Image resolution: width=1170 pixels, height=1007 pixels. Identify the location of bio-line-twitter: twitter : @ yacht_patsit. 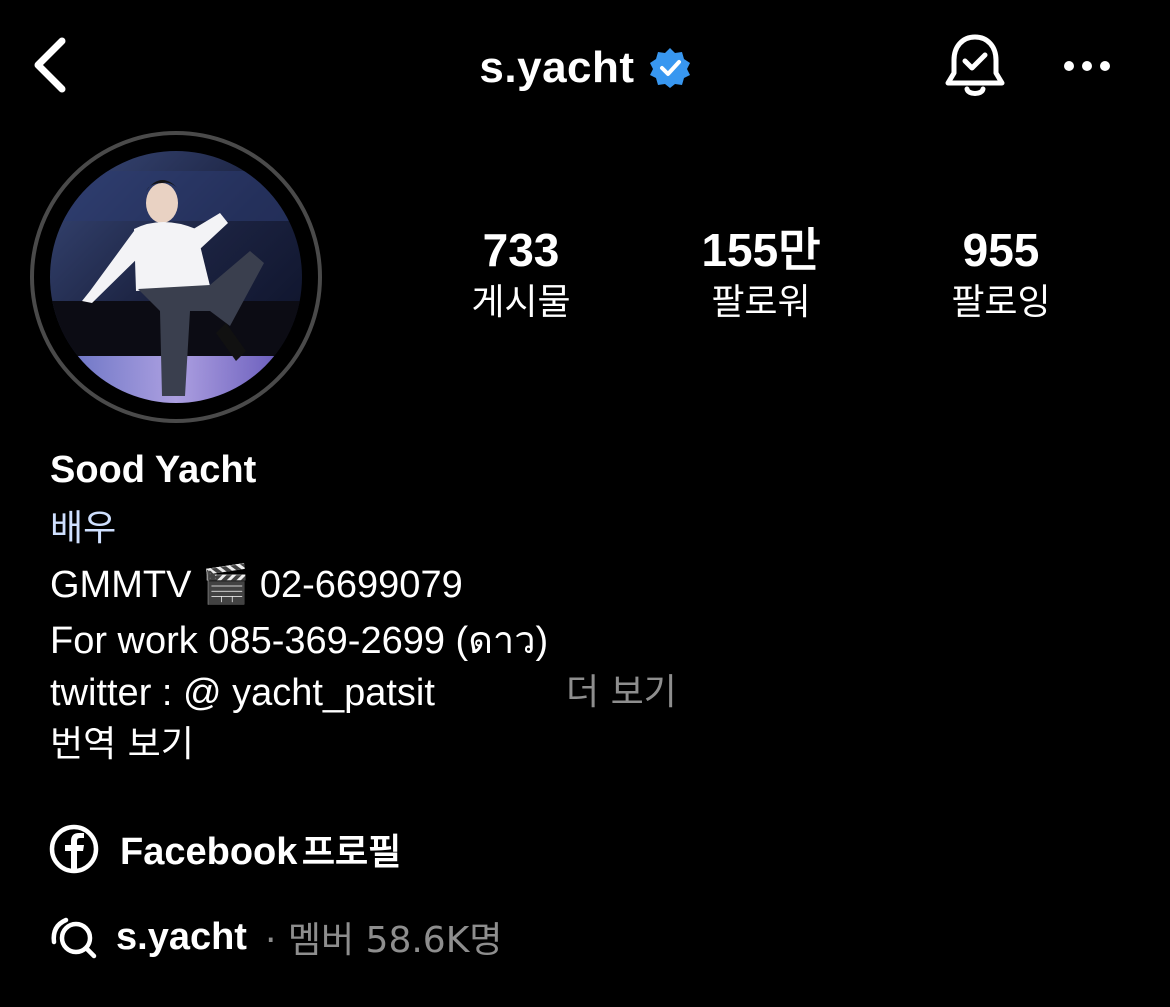
(242, 693).